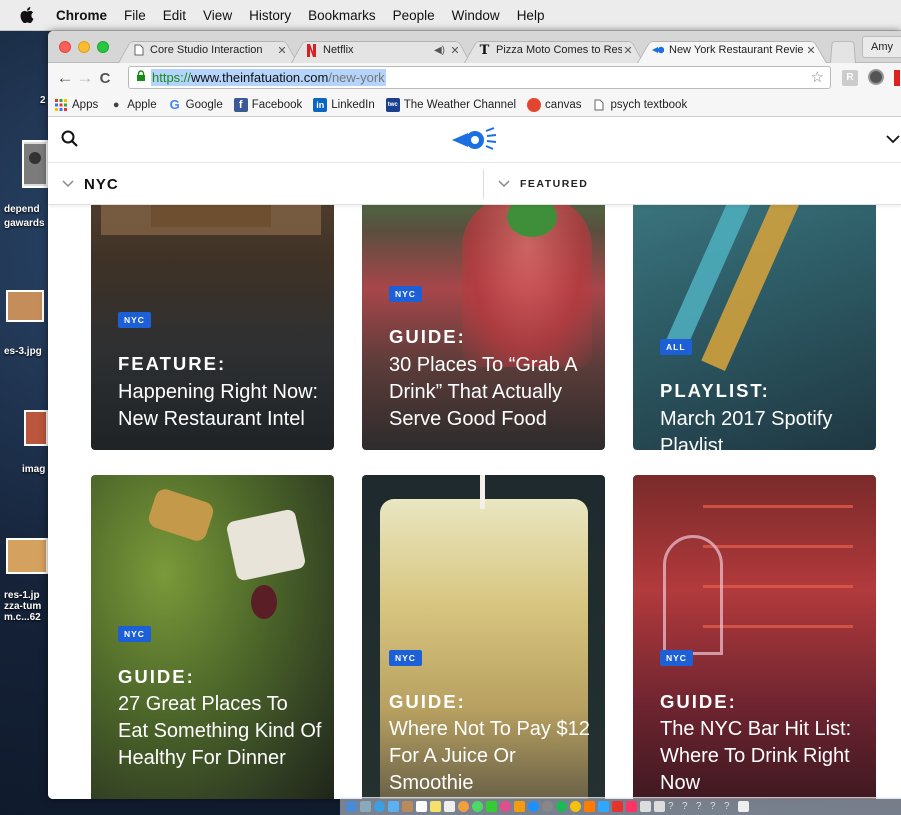 Image resolution: width=901 pixels, height=815 pixels. I want to click on new-tab-button, so click(843, 50).